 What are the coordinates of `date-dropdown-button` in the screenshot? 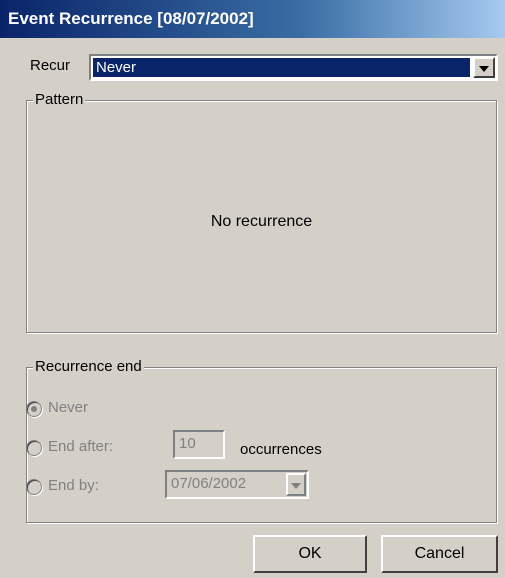 It's located at (296, 484).